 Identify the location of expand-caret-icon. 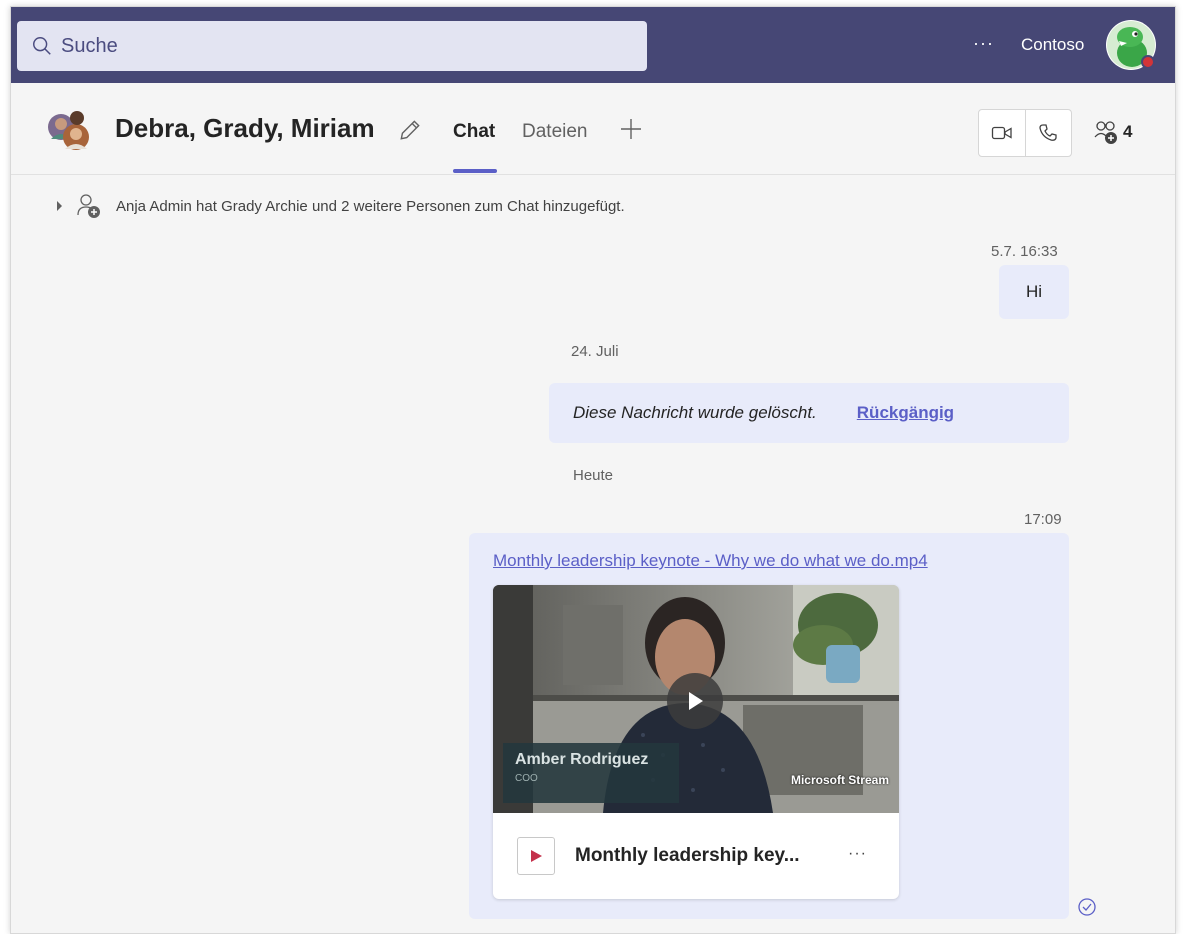
(59, 206).